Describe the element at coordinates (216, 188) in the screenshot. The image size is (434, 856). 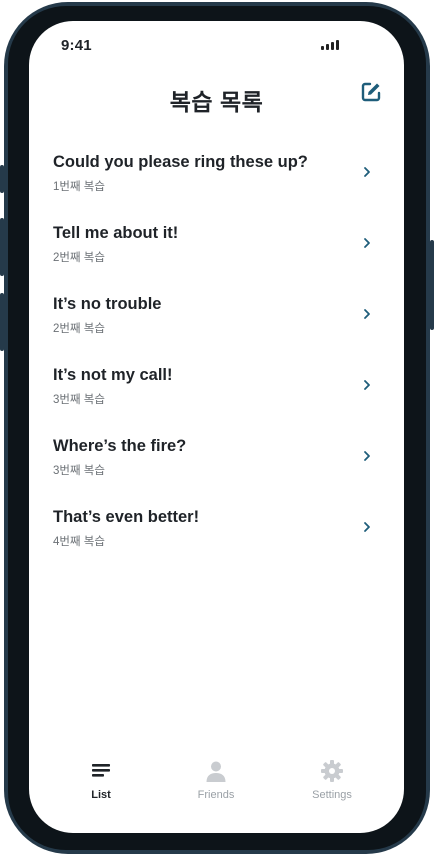
I see `review-item: Could you please ring these up? 1번째 복습` at that location.